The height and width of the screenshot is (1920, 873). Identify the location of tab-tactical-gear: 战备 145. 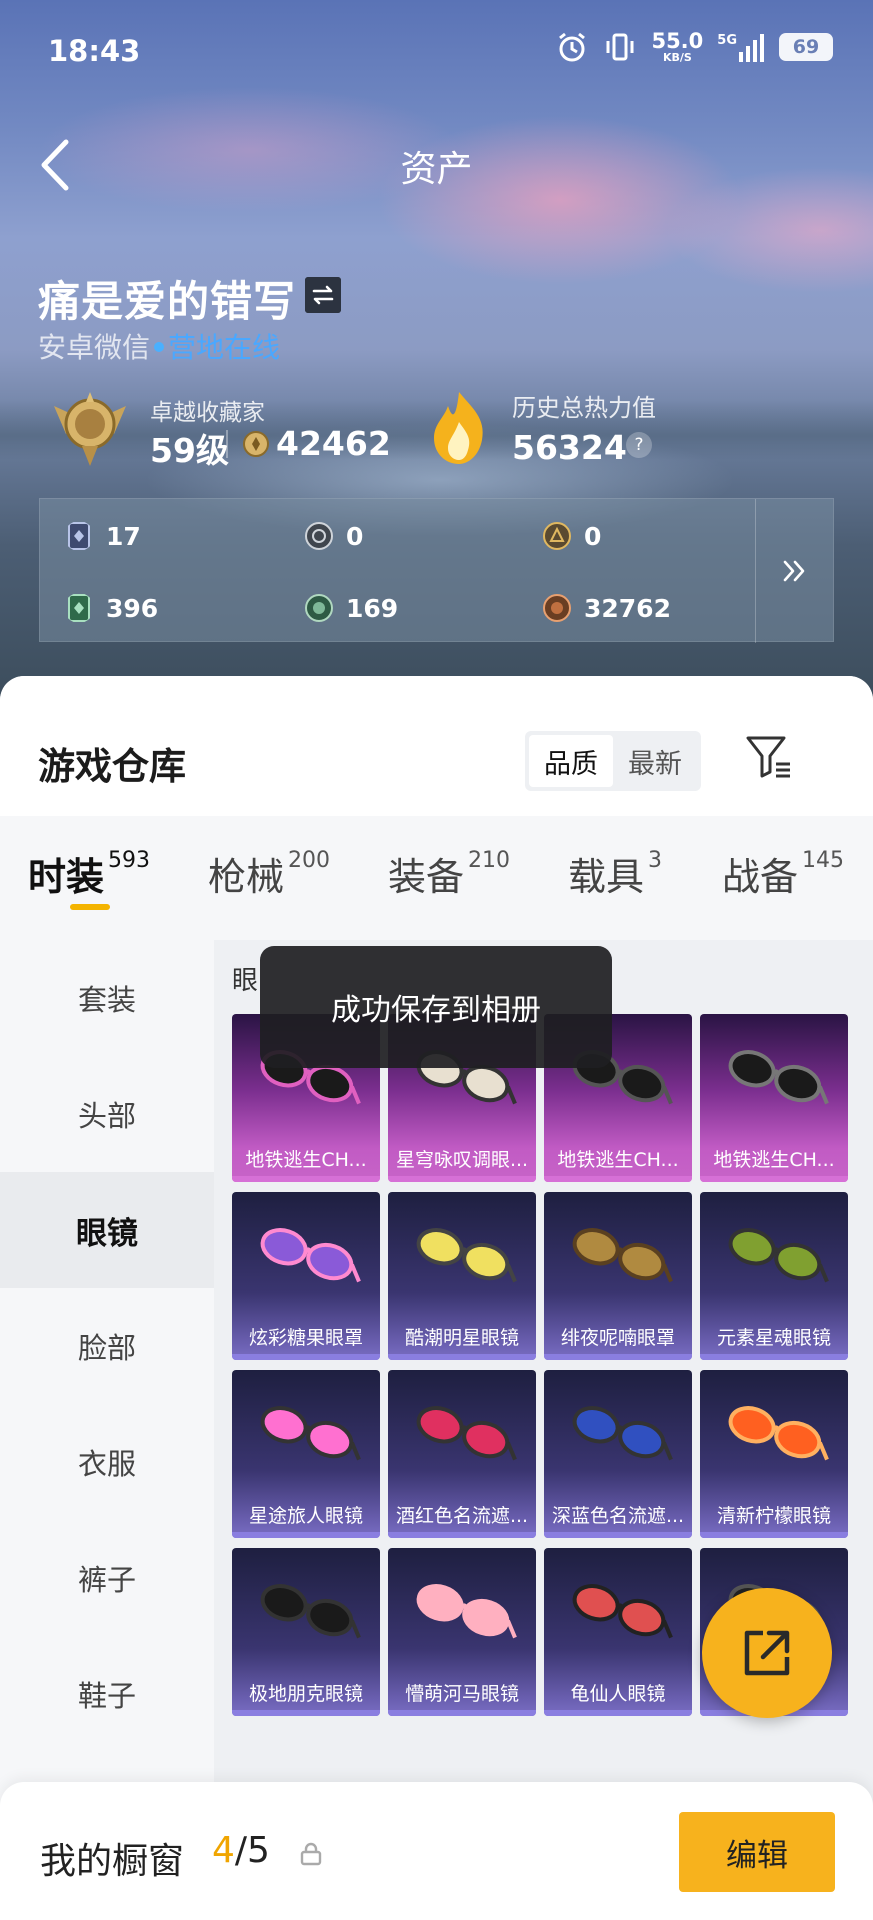
(783, 873).